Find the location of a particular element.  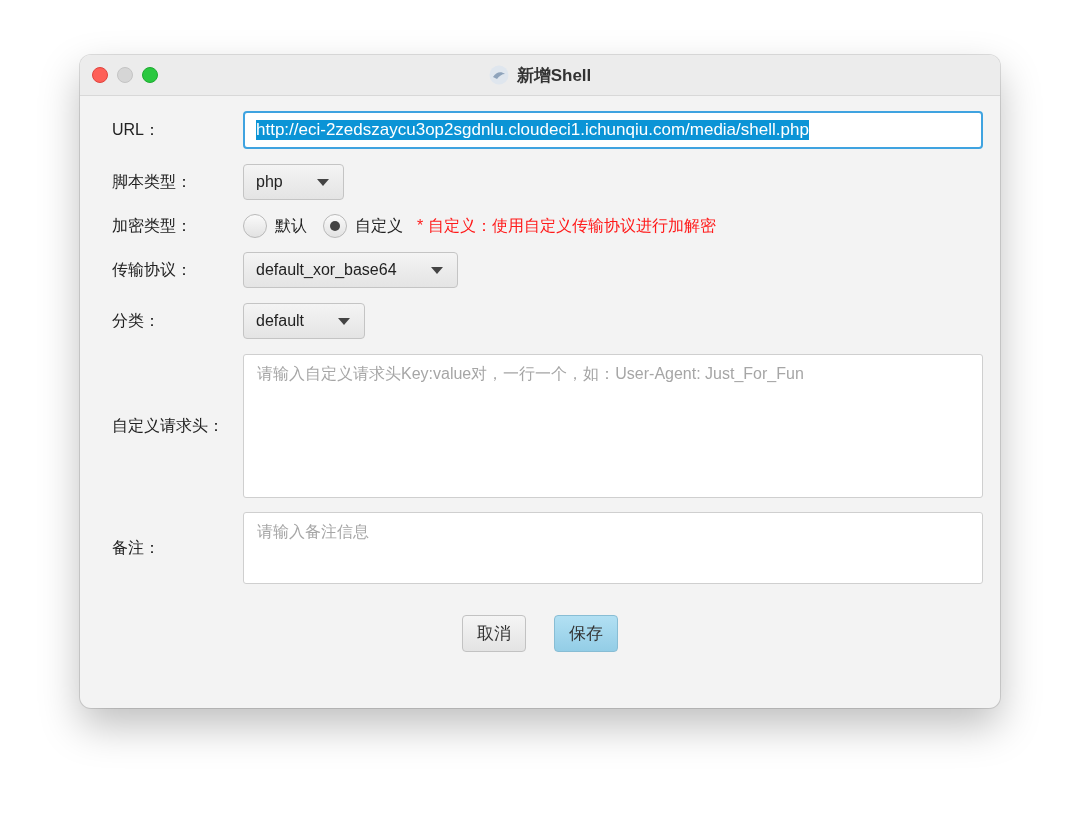

field-label: 分类： is located at coordinates (136, 320).